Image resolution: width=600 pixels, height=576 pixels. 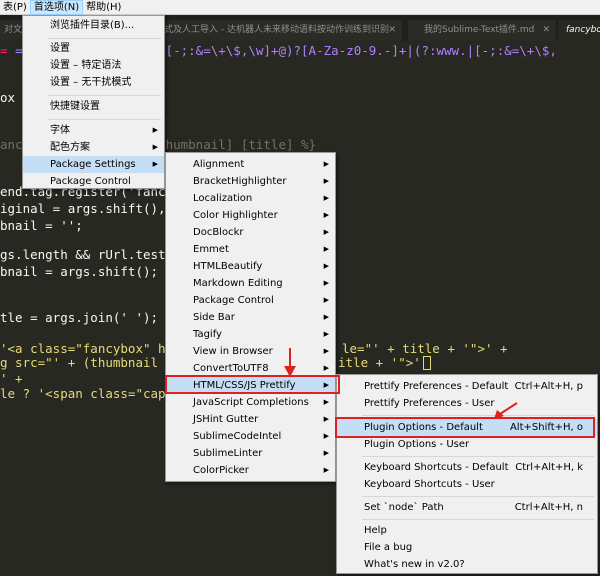 What do you see at coordinates (93, 181) in the screenshot?
I see `menu-item-package-control: Package Control` at bounding box center [93, 181].